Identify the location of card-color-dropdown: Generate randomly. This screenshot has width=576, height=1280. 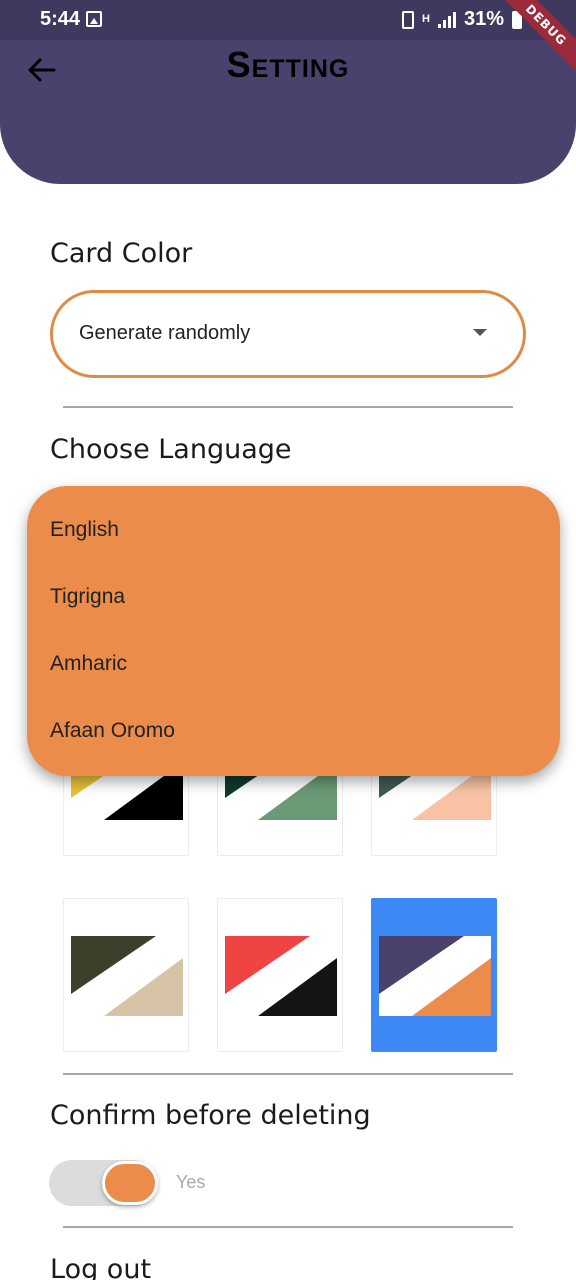
(288, 334).